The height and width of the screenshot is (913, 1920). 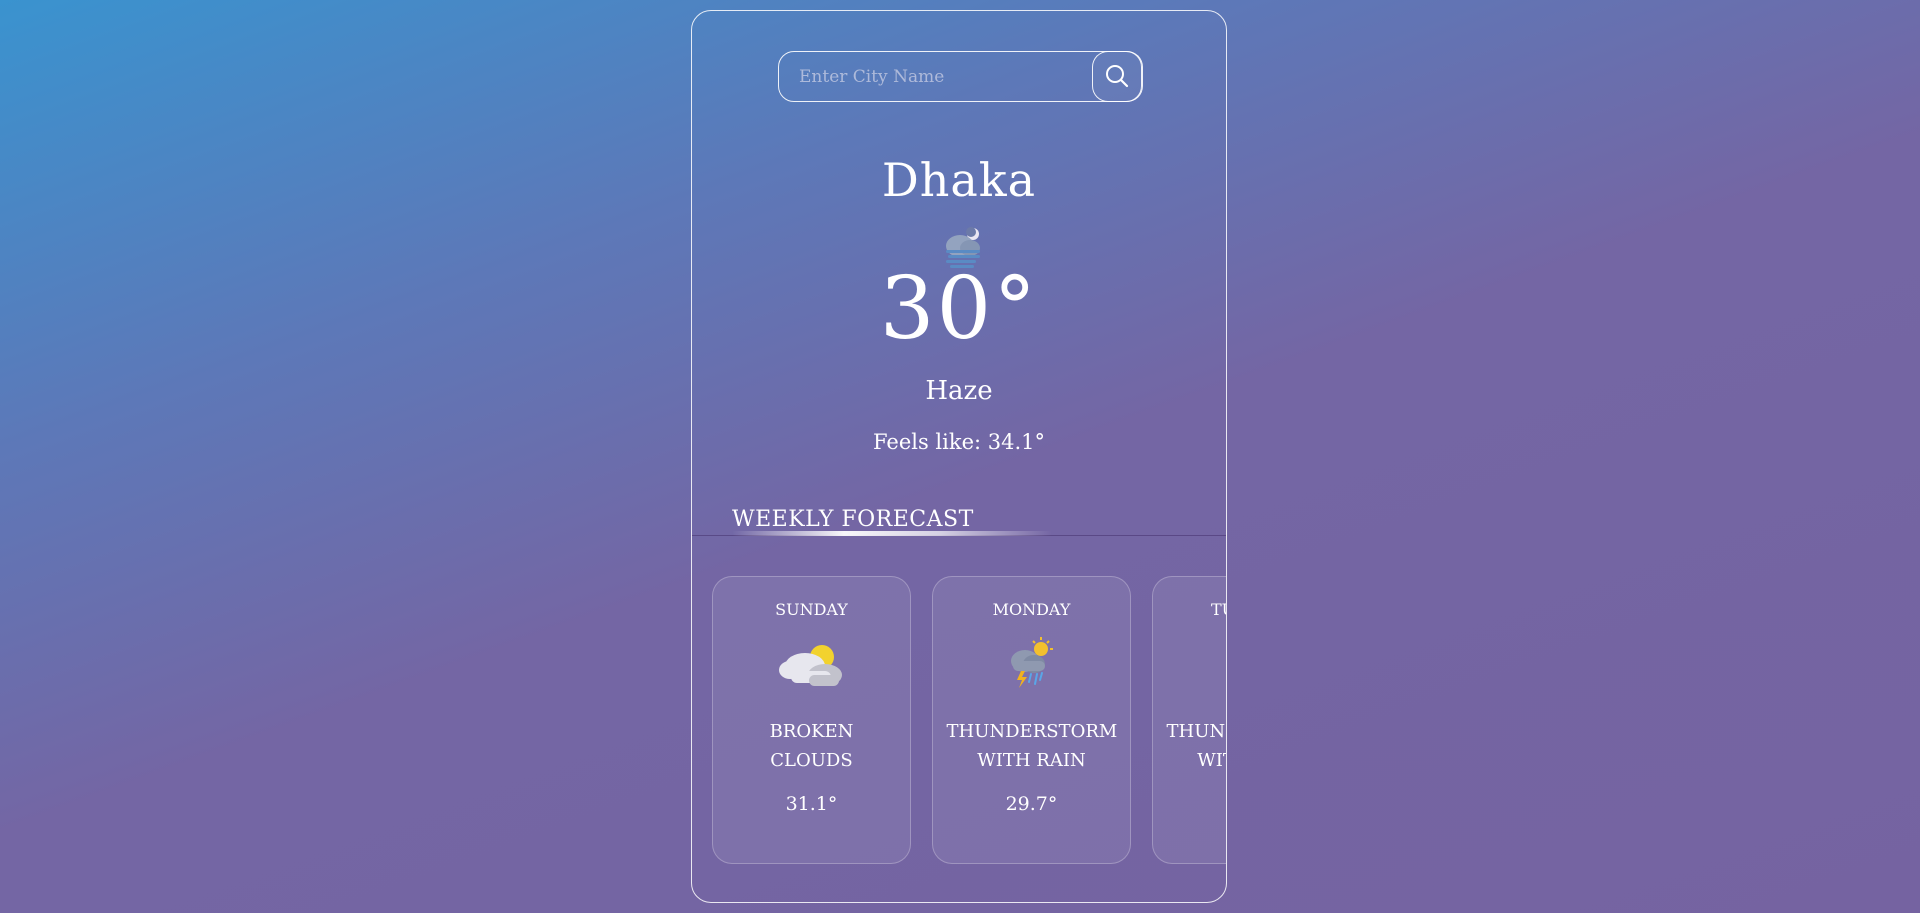 What do you see at coordinates (959, 442) in the screenshot?
I see `feels-like: Feels like: 34.1°` at bounding box center [959, 442].